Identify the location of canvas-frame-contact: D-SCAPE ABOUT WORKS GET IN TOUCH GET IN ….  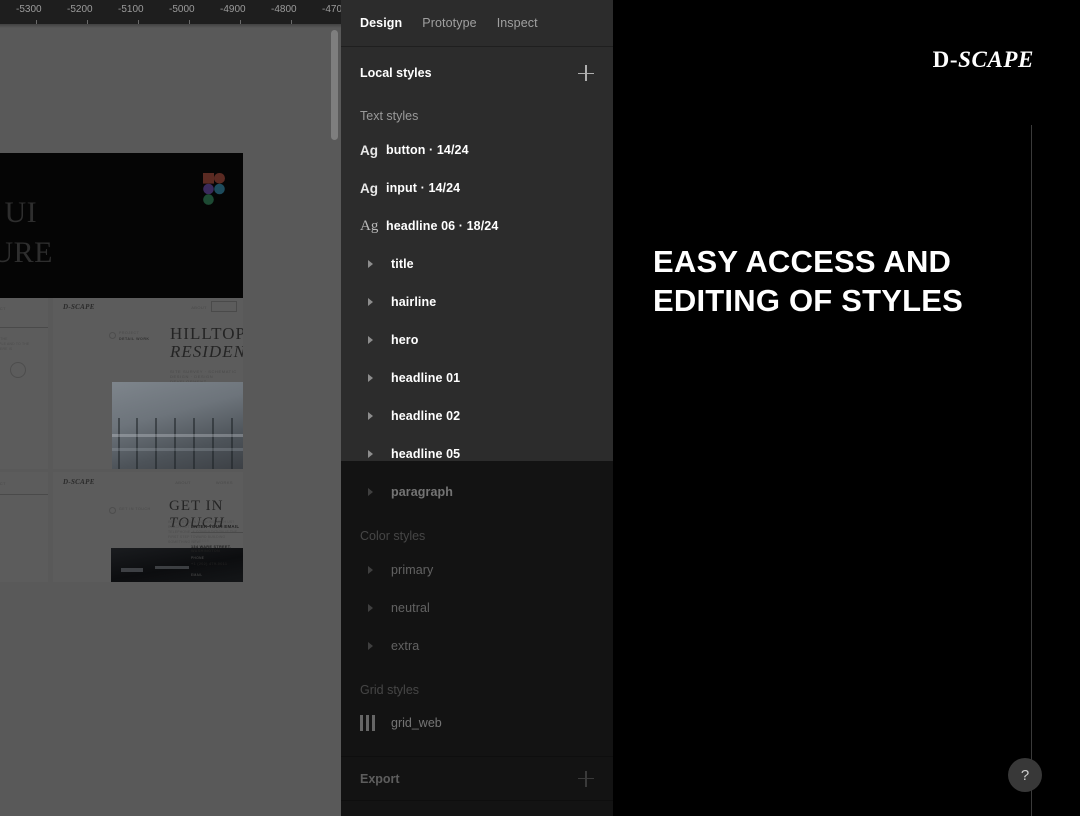
(148, 527).